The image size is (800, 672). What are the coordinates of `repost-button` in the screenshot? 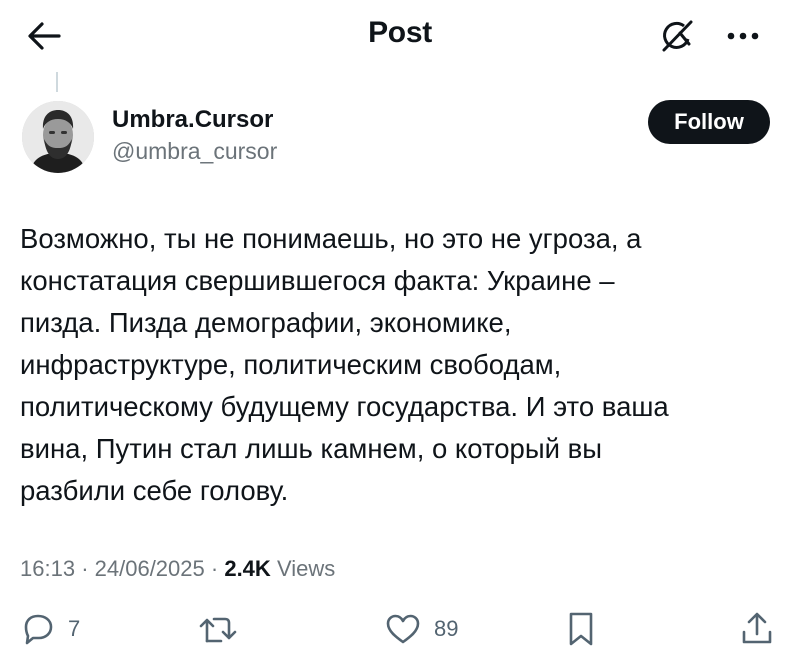 It's located at (218, 629).